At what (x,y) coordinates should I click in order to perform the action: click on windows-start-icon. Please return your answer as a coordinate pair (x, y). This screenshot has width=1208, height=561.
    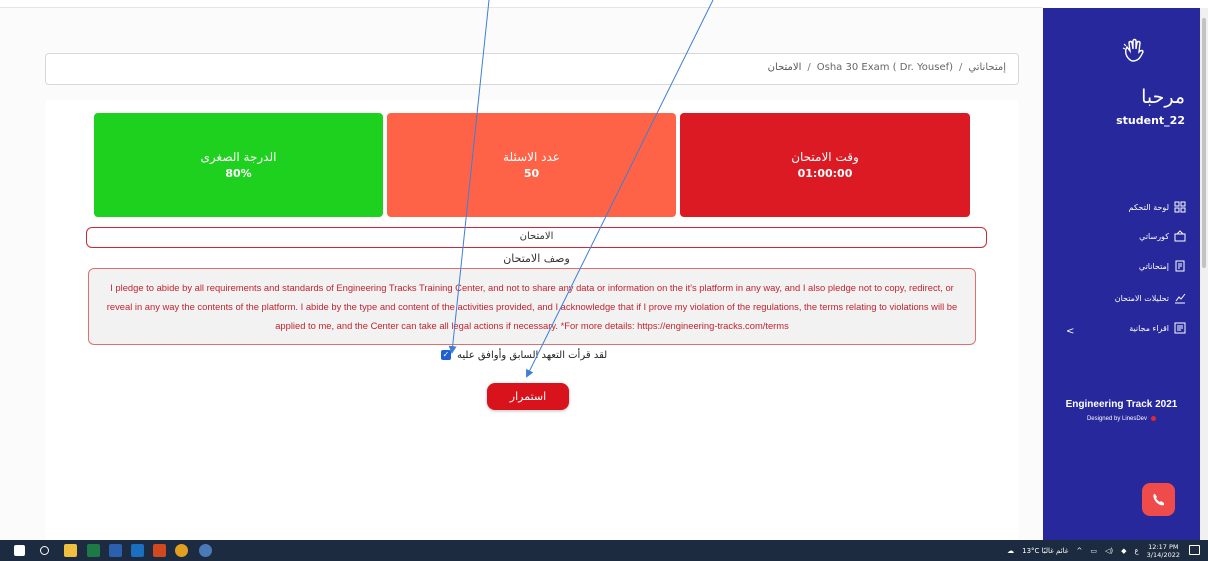
    Looking at the image, I should click on (19, 550).